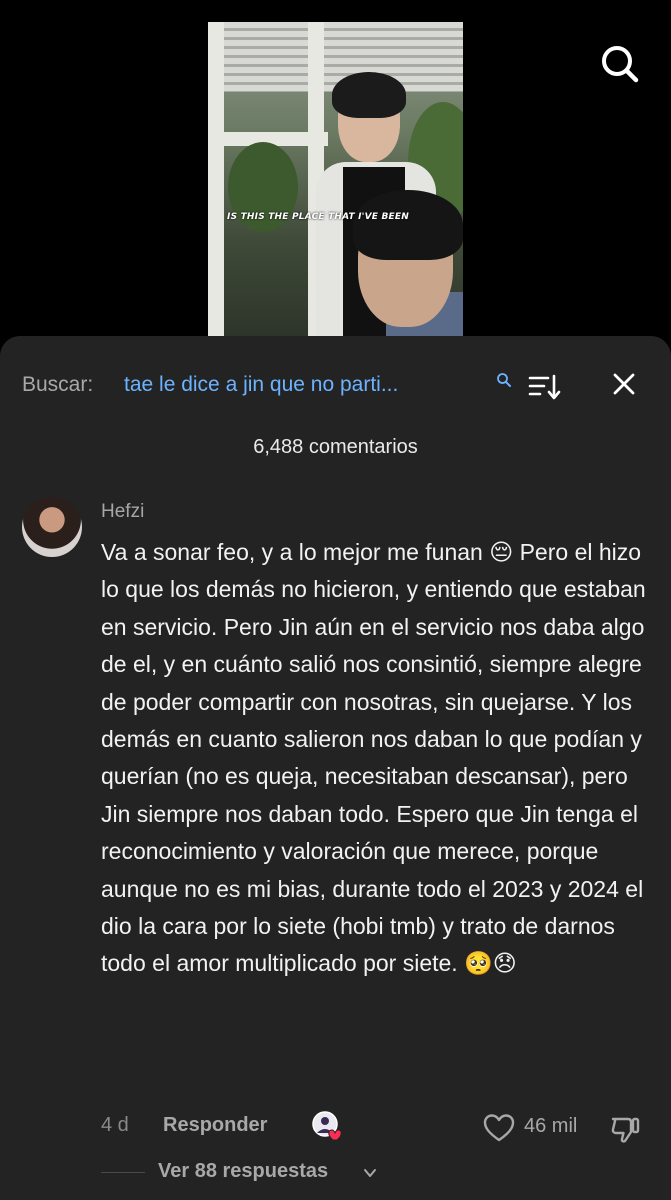 The height and width of the screenshot is (1200, 671). I want to click on creator-liked-avatar-icon, so click(327, 1126).